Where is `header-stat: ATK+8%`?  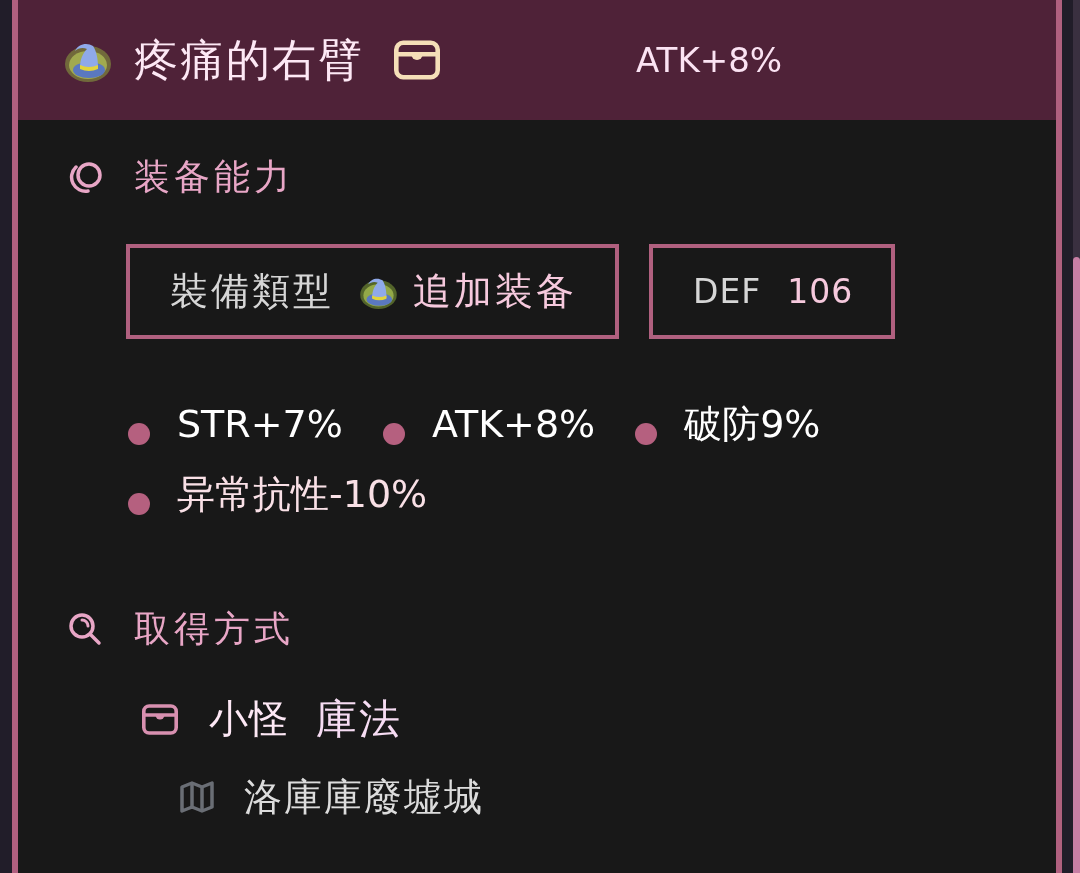 header-stat: ATK+8% is located at coordinates (709, 60).